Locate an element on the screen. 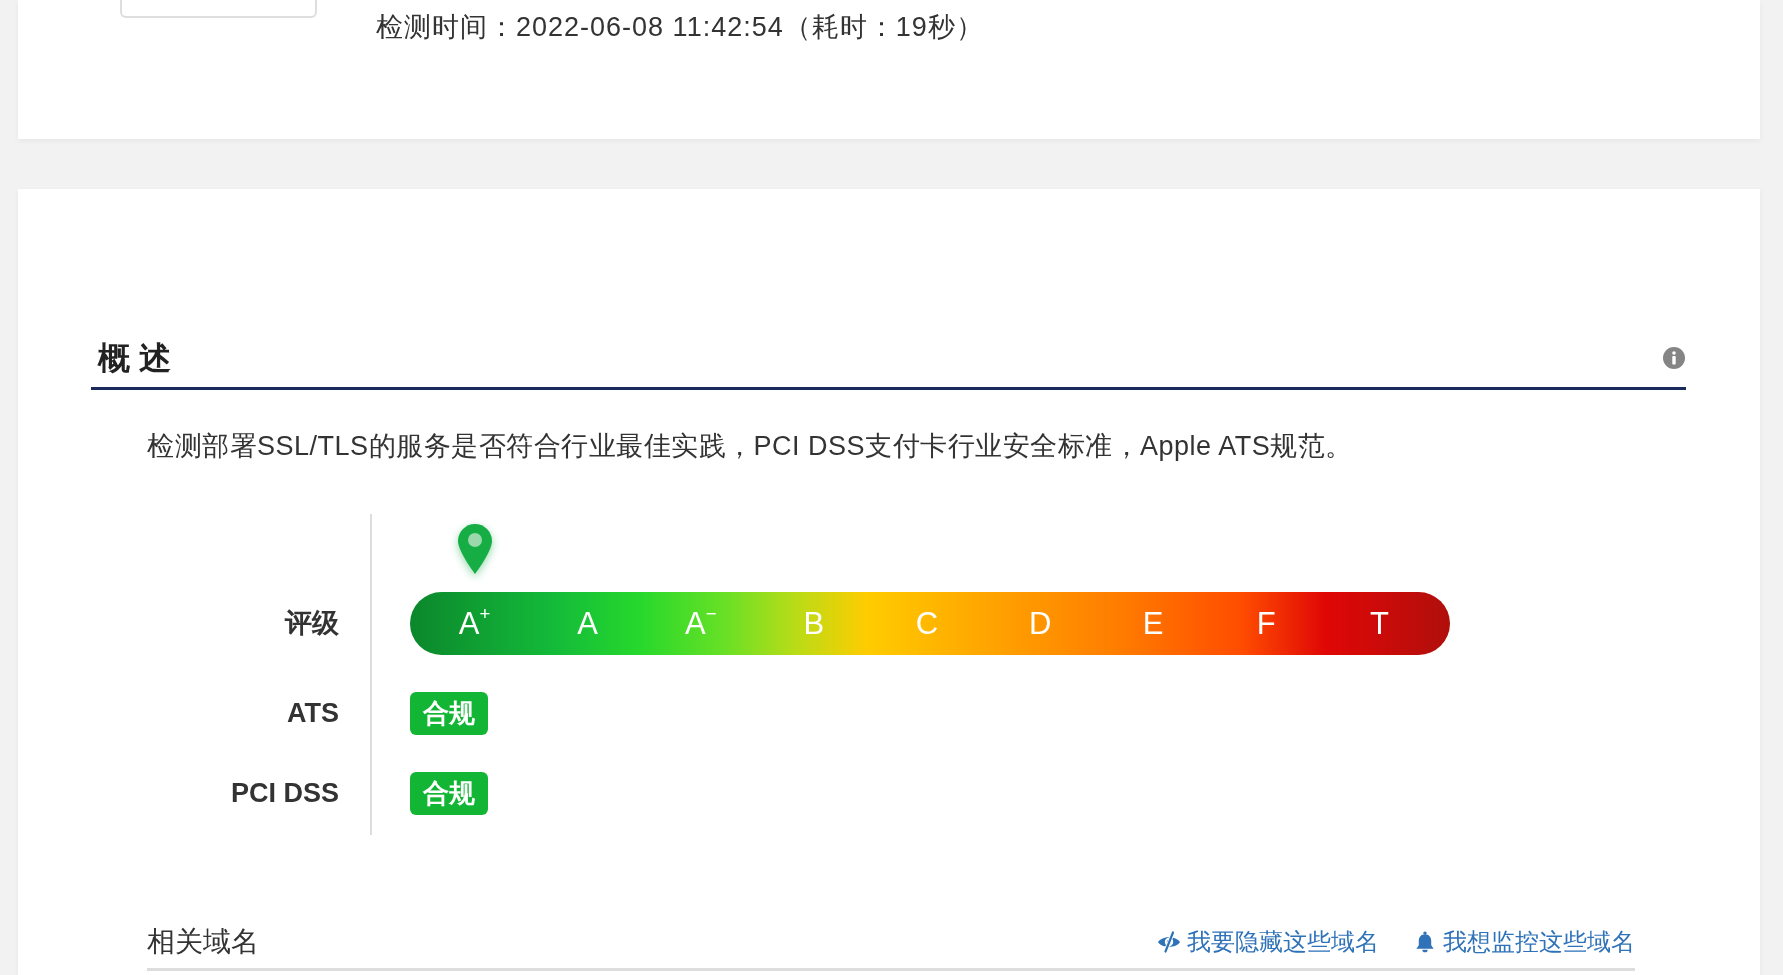 The image size is (1783, 975). info-icon is located at coordinates (1674, 358).